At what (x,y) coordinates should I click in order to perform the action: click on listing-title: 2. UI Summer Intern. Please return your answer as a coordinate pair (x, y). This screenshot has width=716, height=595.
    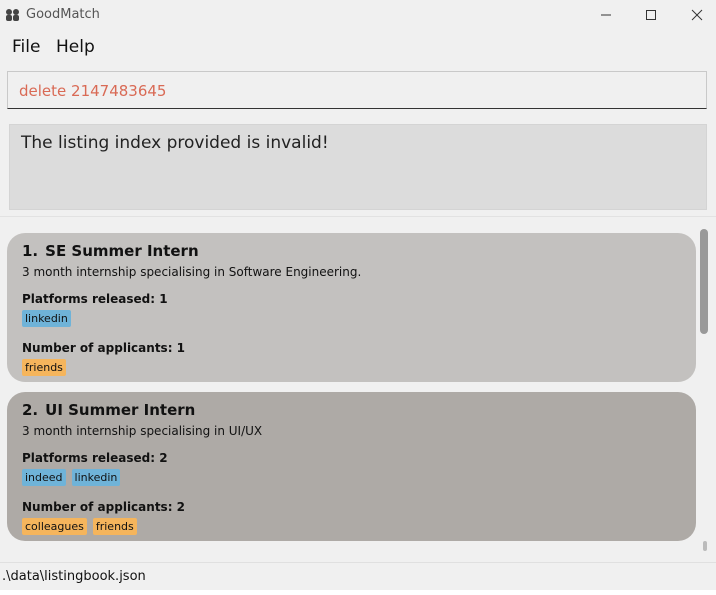
    Looking at the image, I should click on (108, 410).